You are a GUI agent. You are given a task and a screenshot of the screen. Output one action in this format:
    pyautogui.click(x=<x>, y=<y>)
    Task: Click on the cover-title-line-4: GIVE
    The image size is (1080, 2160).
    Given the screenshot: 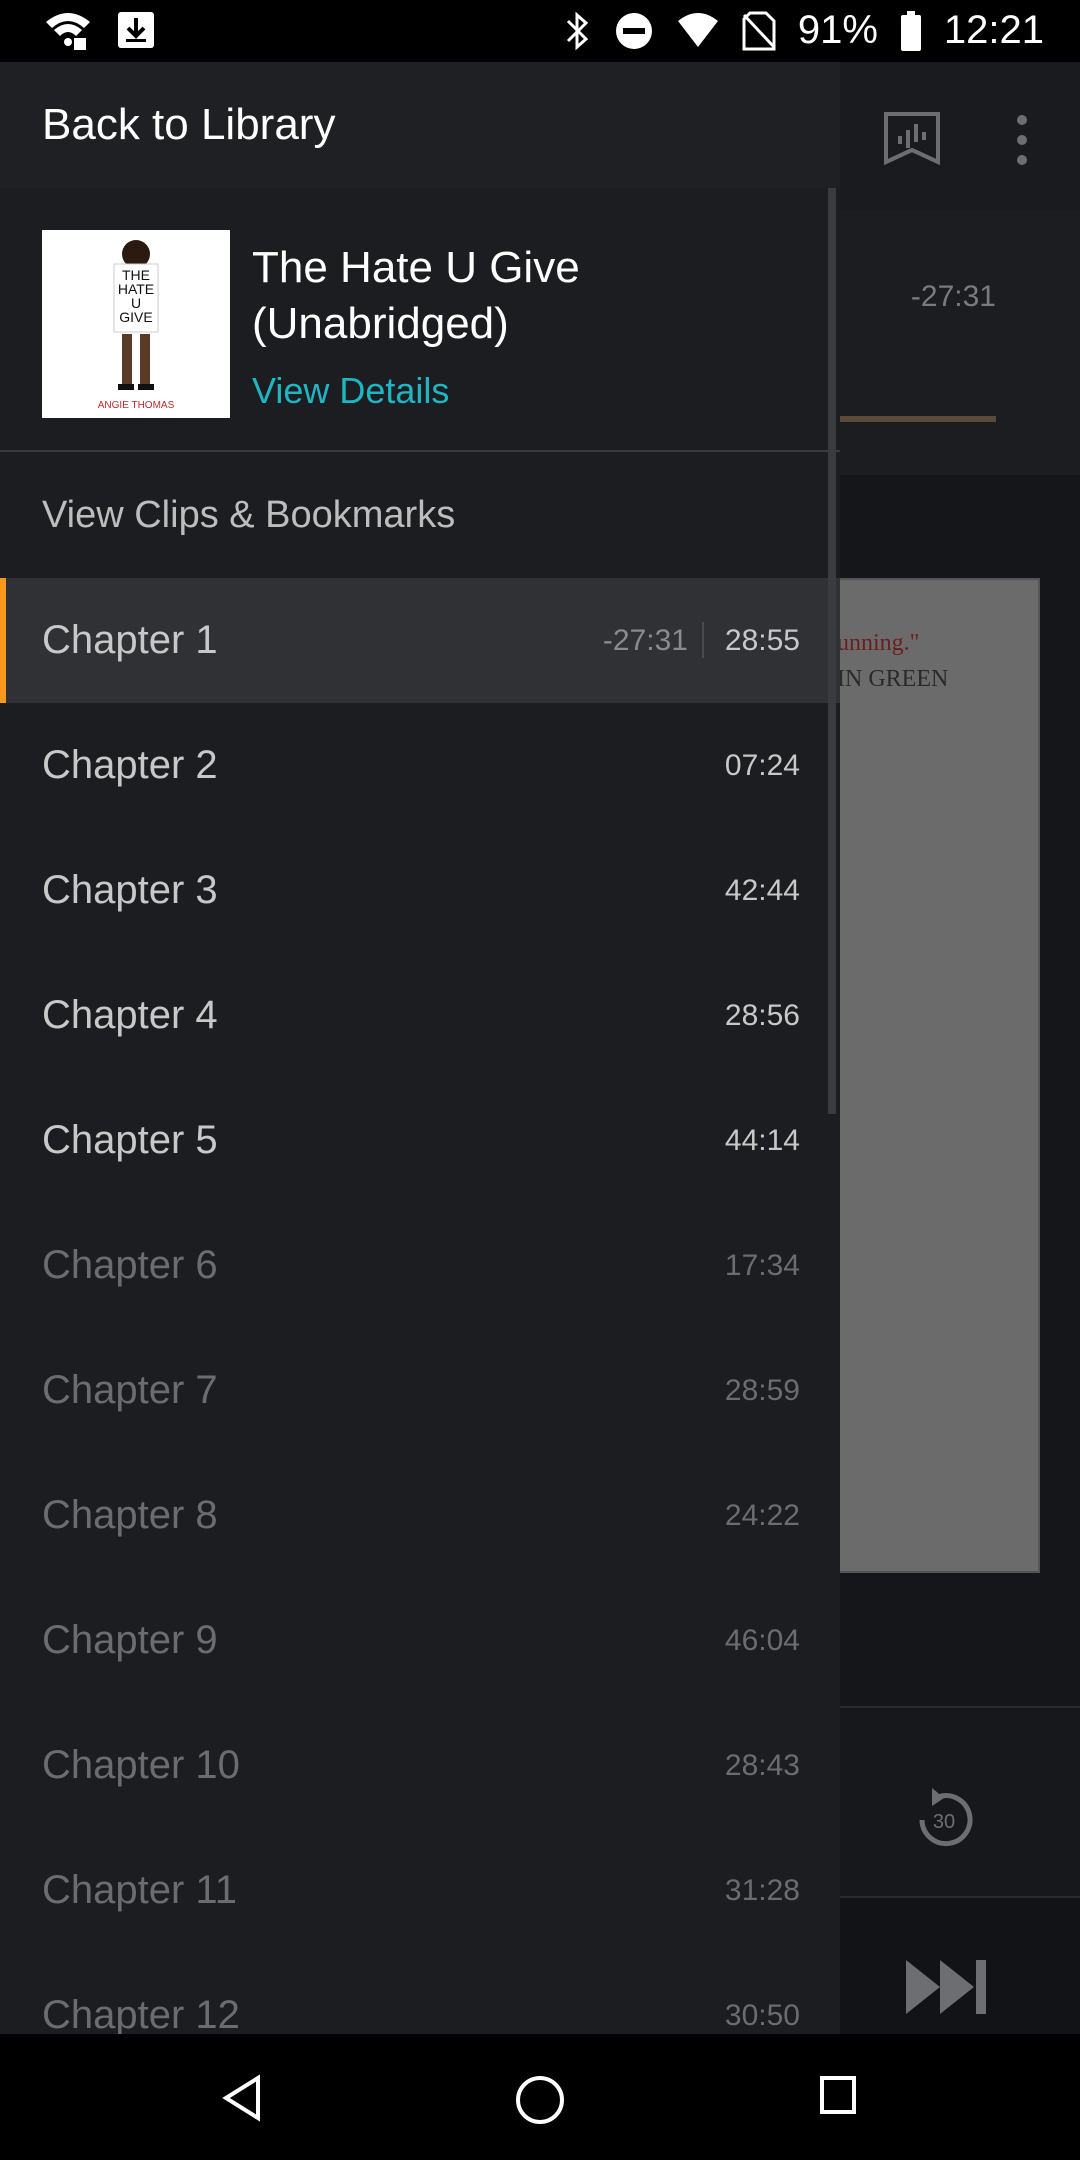 What is the action you would take?
    pyautogui.click(x=135, y=317)
    